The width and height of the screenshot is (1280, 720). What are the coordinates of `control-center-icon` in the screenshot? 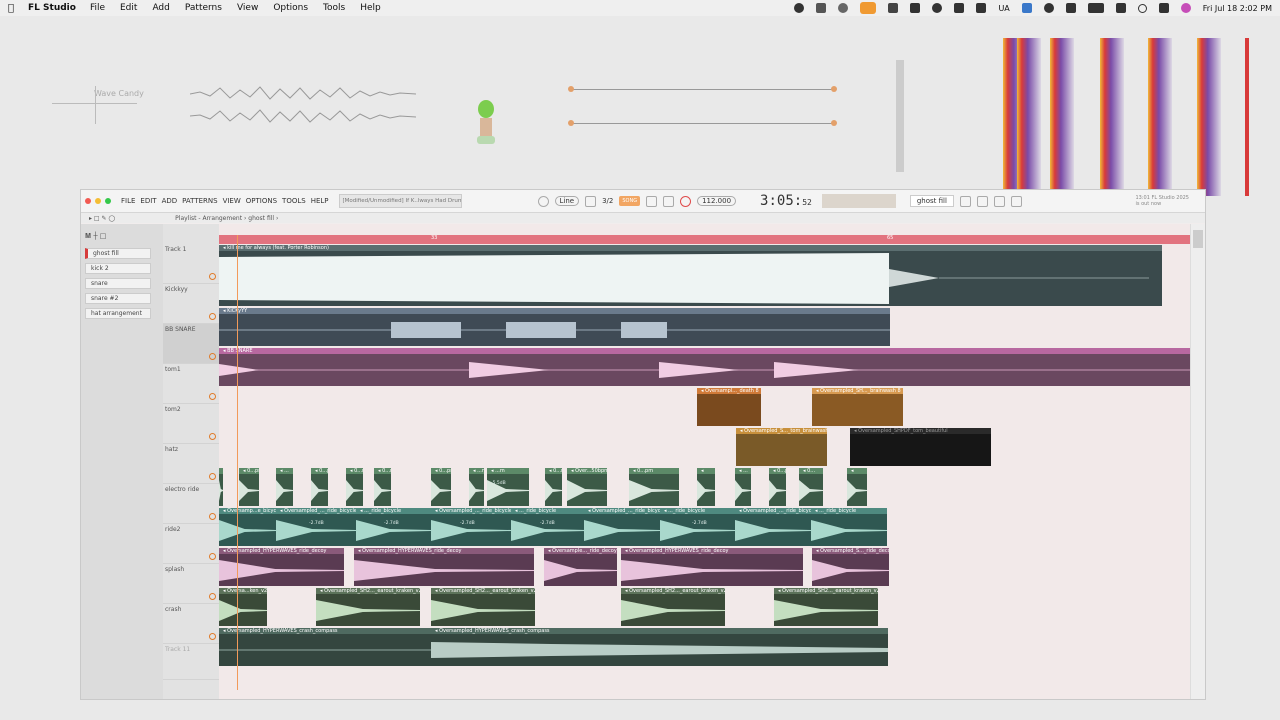 It's located at (1163, 8).